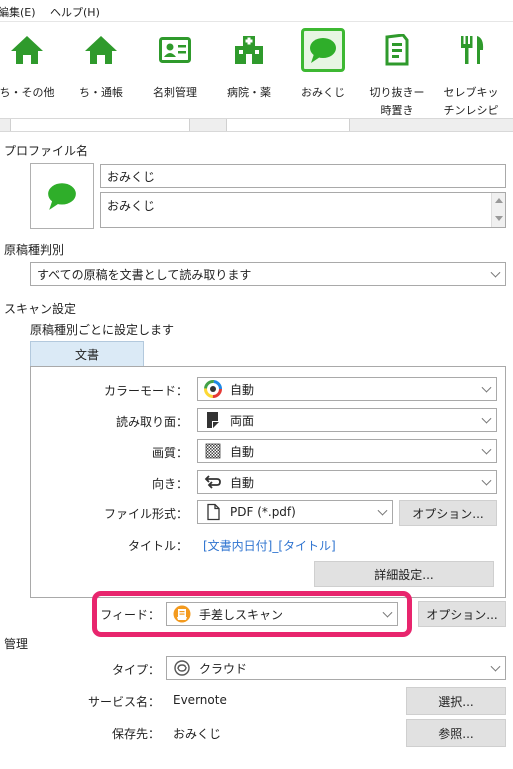 The height and width of the screenshot is (769, 513). What do you see at coordinates (213, 389) in the screenshot?
I see `color-wheel-icon` at bounding box center [213, 389].